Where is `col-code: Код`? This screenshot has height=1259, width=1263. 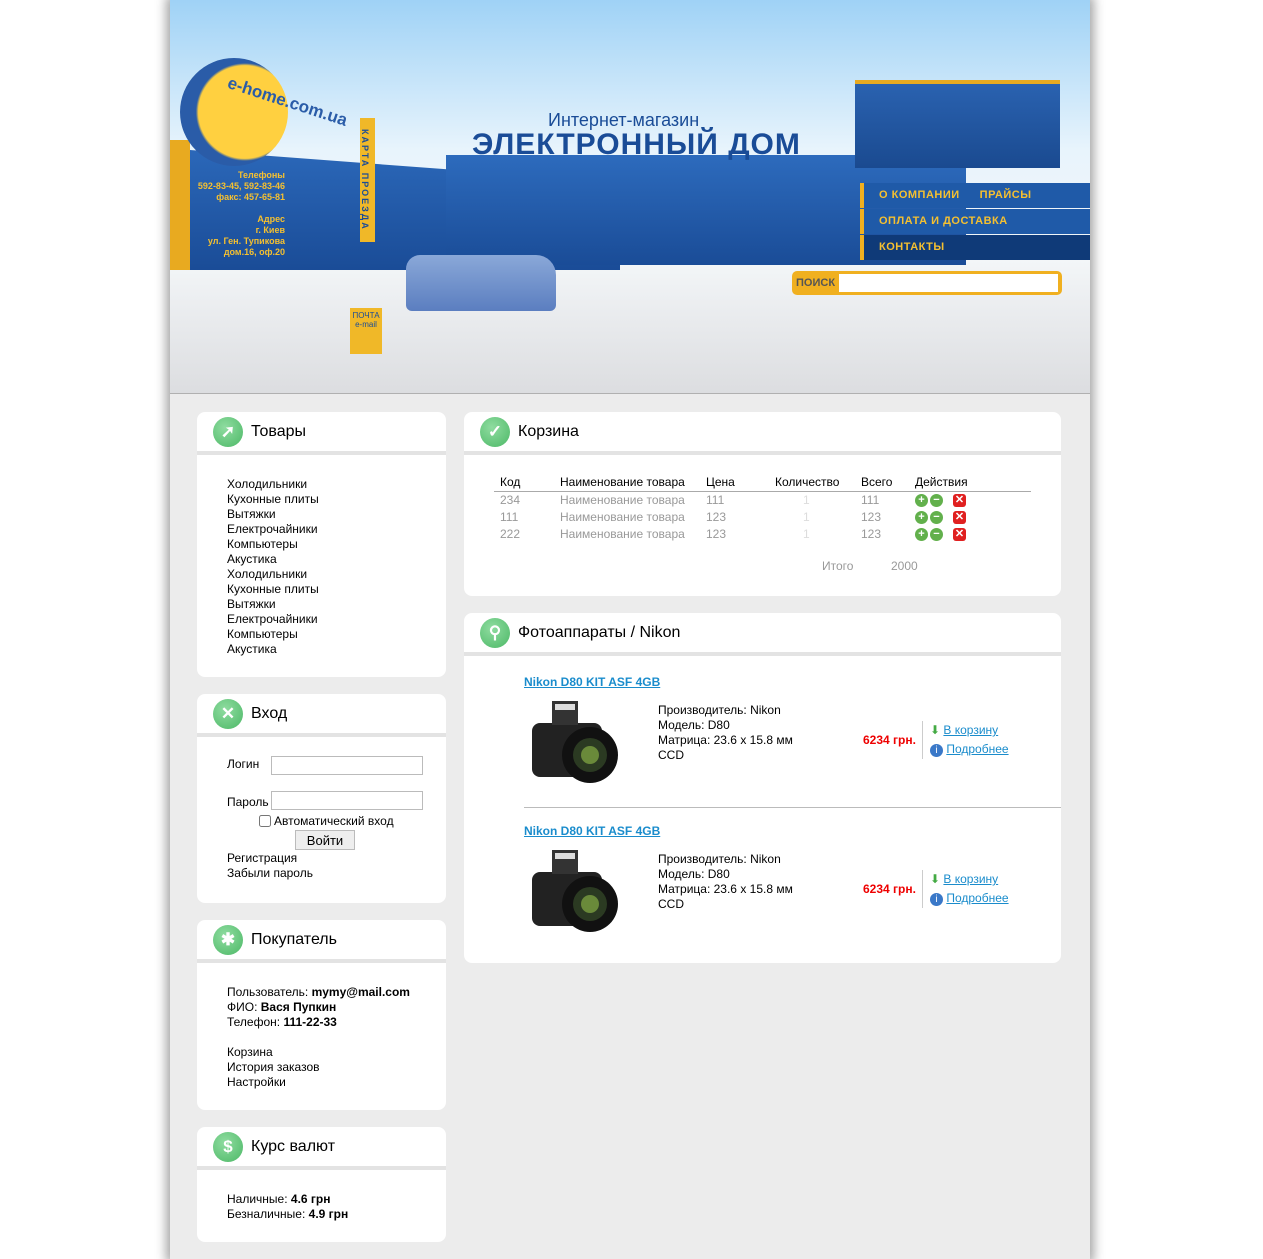 col-code: Код is located at coordinates (527, 483).